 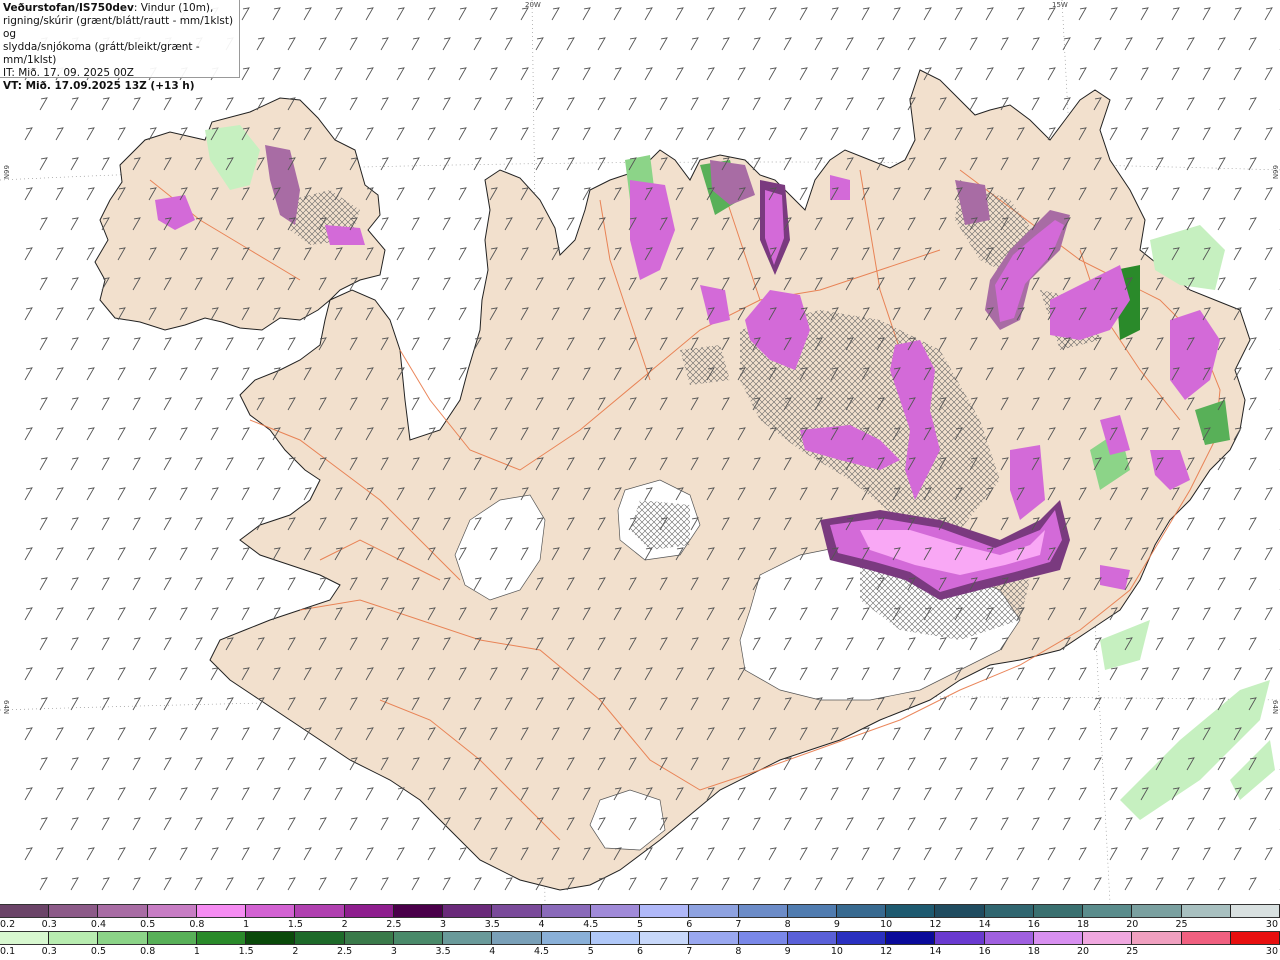 What do you see at coordinates (1275, 172) in the screenshot?
I see `lat-label-66n-right: 66N` at bounding box center [1275, 172].